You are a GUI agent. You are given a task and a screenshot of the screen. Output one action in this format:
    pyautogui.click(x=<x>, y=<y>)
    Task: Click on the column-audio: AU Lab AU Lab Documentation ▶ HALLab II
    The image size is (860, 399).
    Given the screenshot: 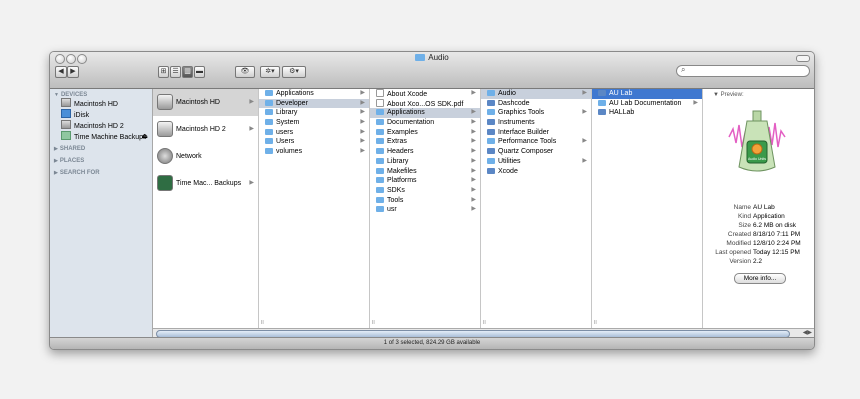 What is the action you would take?
    pyautogui.click(x=647, y=208)
    